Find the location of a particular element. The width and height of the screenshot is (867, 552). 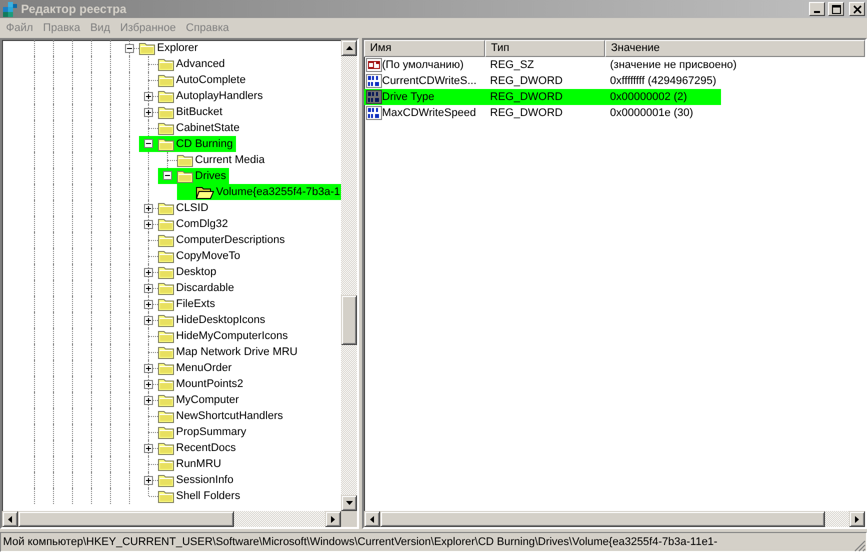

tree-item: PropSummary is located at coordinates (212, 432).